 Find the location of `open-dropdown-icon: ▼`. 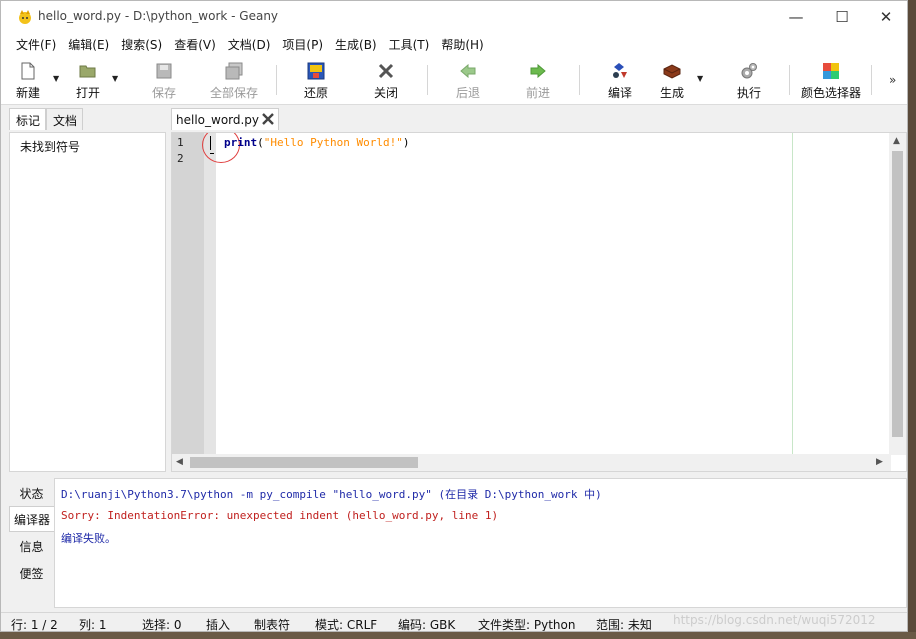

open-dropdown-icon: ▼ is located at coordinates (115, 78).